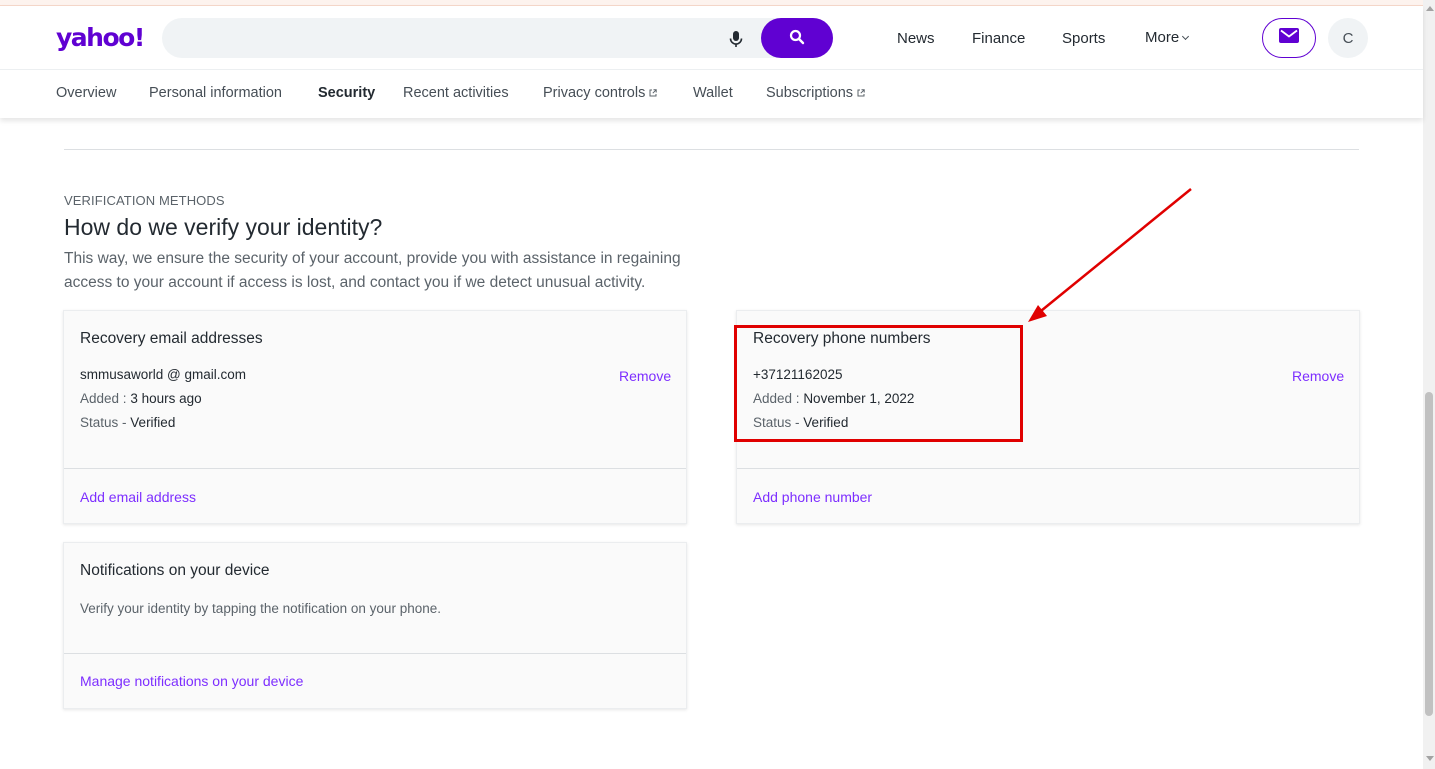  I want to click on yahoo-logo: yahoo!, so click(100, 37).